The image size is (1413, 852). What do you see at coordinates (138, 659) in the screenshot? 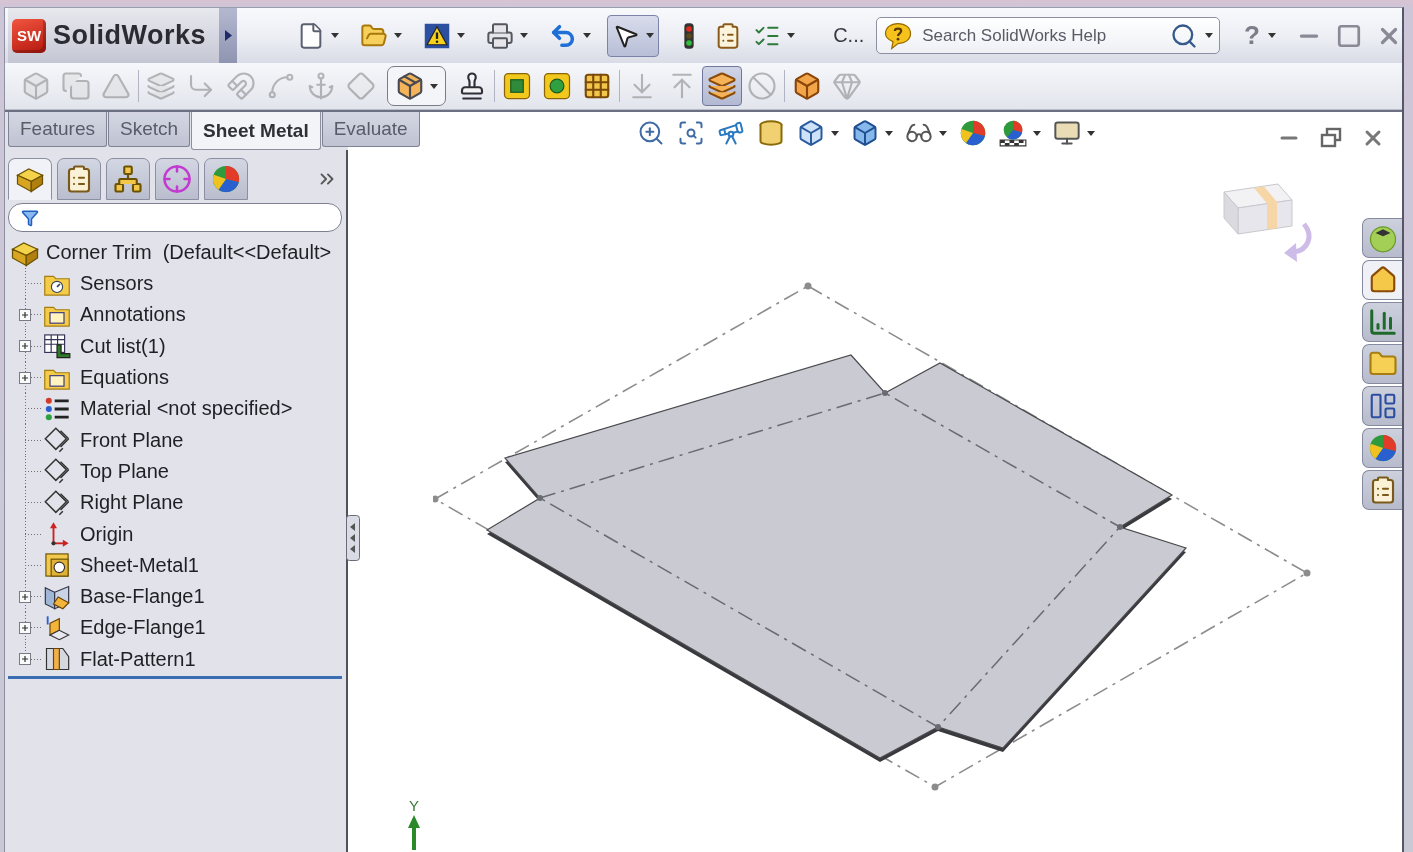
I see `tree-item-label: Flat-Pattern1` at bounding box center [138, 659].